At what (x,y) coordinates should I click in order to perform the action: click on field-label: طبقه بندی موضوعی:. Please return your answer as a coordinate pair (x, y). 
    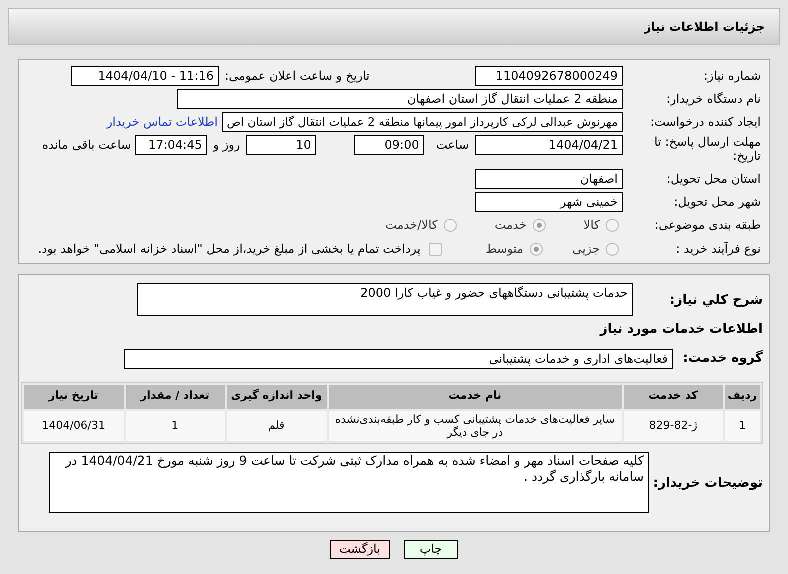
    Looking at the image, I should click on (708, 225).